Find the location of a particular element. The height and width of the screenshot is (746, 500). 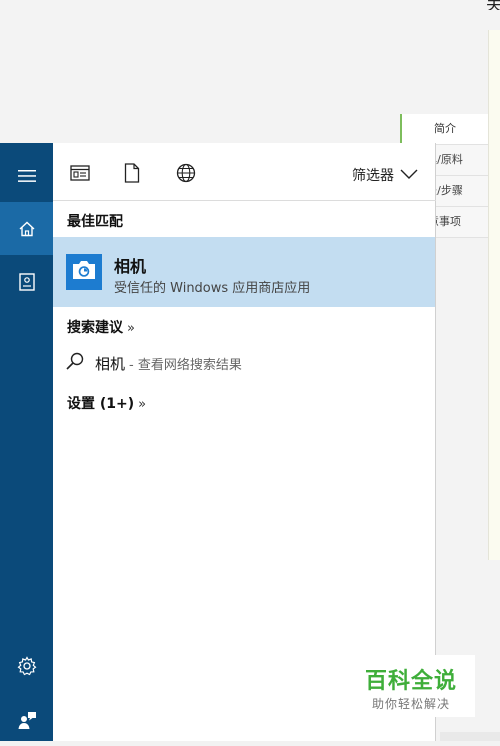

search-suggestions-header: 搜索建议 » is located at coordinates (101, 327).